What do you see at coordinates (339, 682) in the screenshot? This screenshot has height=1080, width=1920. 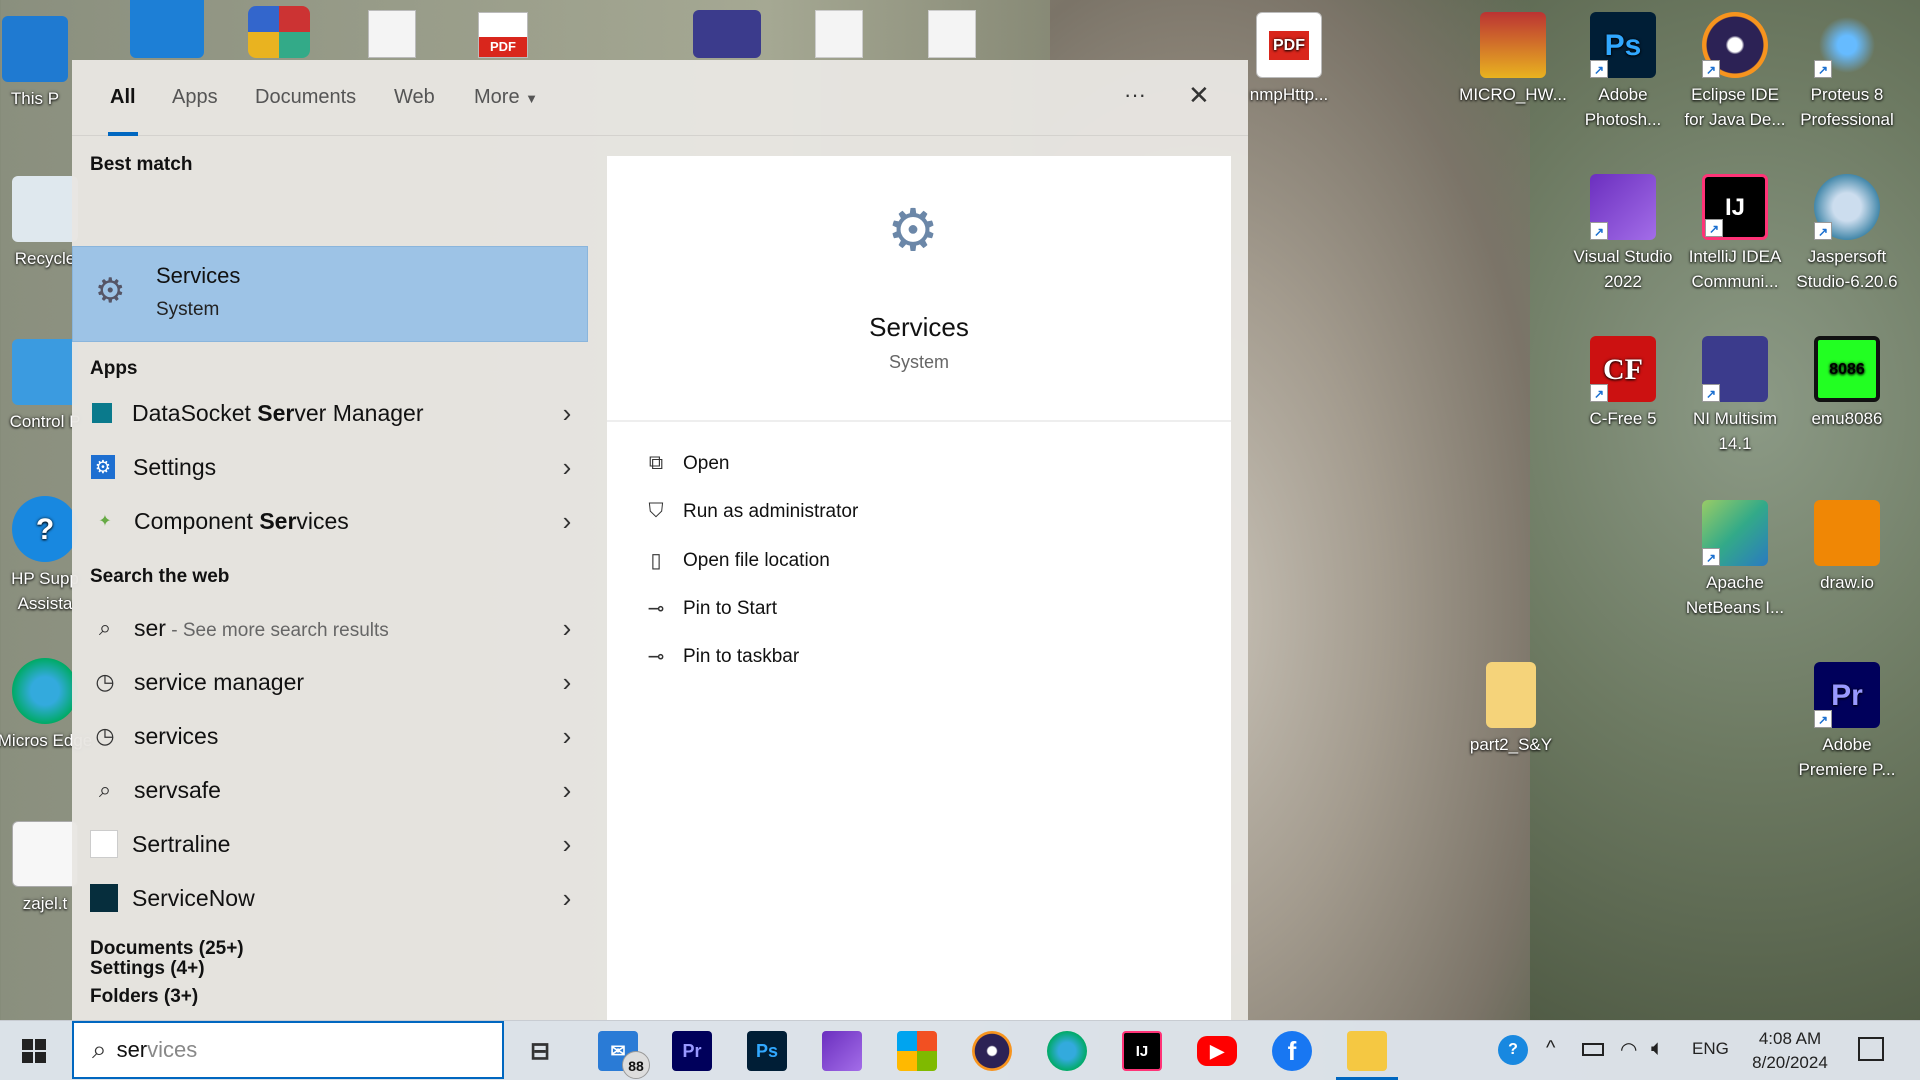 I see `list-item: ◷ service manager ›` at bounding box center [339, 682].